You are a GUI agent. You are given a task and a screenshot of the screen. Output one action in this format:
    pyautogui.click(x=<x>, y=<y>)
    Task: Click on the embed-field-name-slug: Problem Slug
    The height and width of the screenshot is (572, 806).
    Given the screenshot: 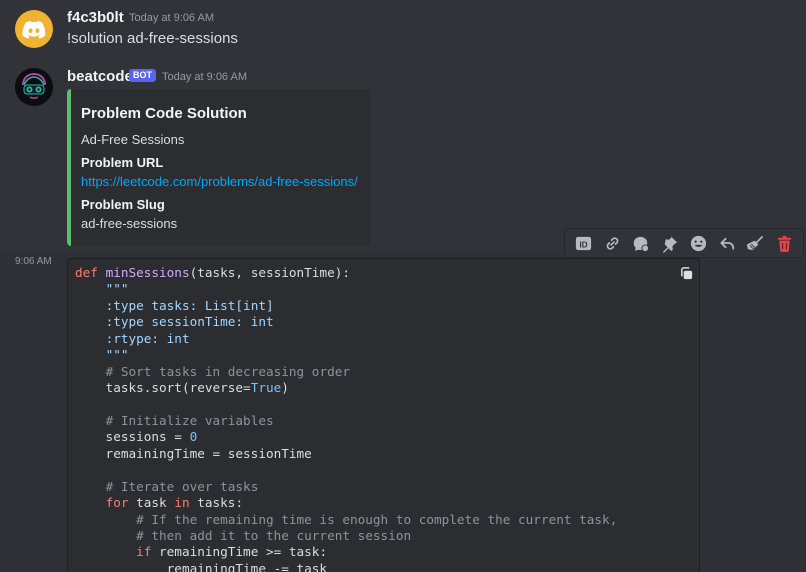 What is the action you would take?
    pyautogui.click(x=123, y=204)
    